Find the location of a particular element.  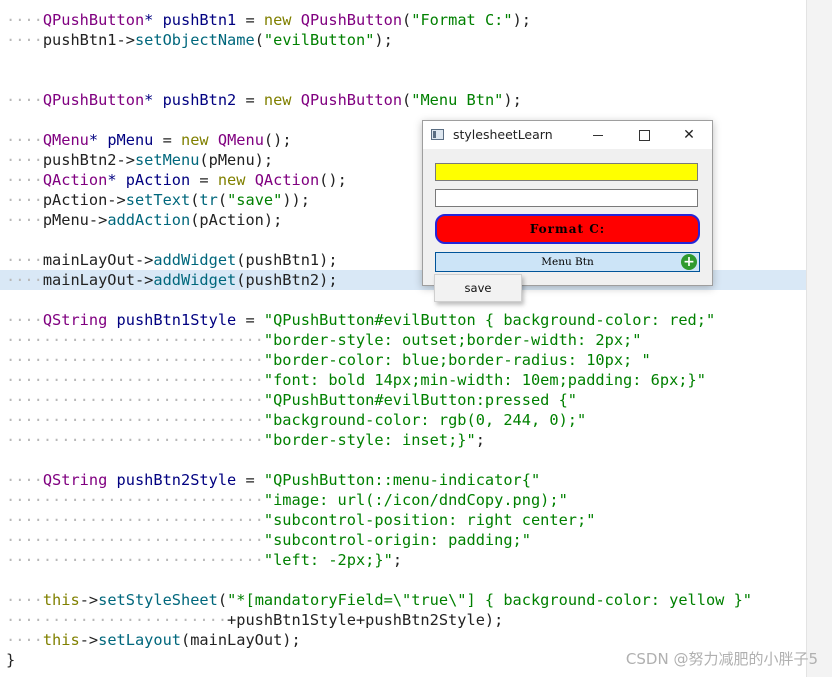

code-line: ····mainLayOut->addWidget(pushBtn2); is located at coordinates (172, 280).